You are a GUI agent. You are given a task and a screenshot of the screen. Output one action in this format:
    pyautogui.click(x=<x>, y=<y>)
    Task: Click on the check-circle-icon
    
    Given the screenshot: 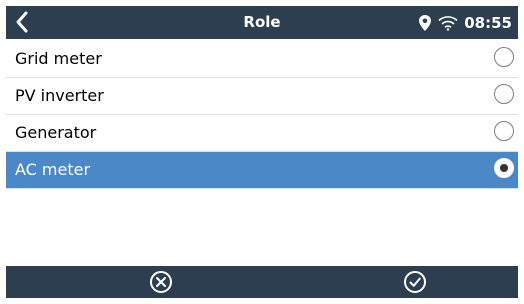 What is the action you would take?
    pyautogui.click(x=415, y=282)
    